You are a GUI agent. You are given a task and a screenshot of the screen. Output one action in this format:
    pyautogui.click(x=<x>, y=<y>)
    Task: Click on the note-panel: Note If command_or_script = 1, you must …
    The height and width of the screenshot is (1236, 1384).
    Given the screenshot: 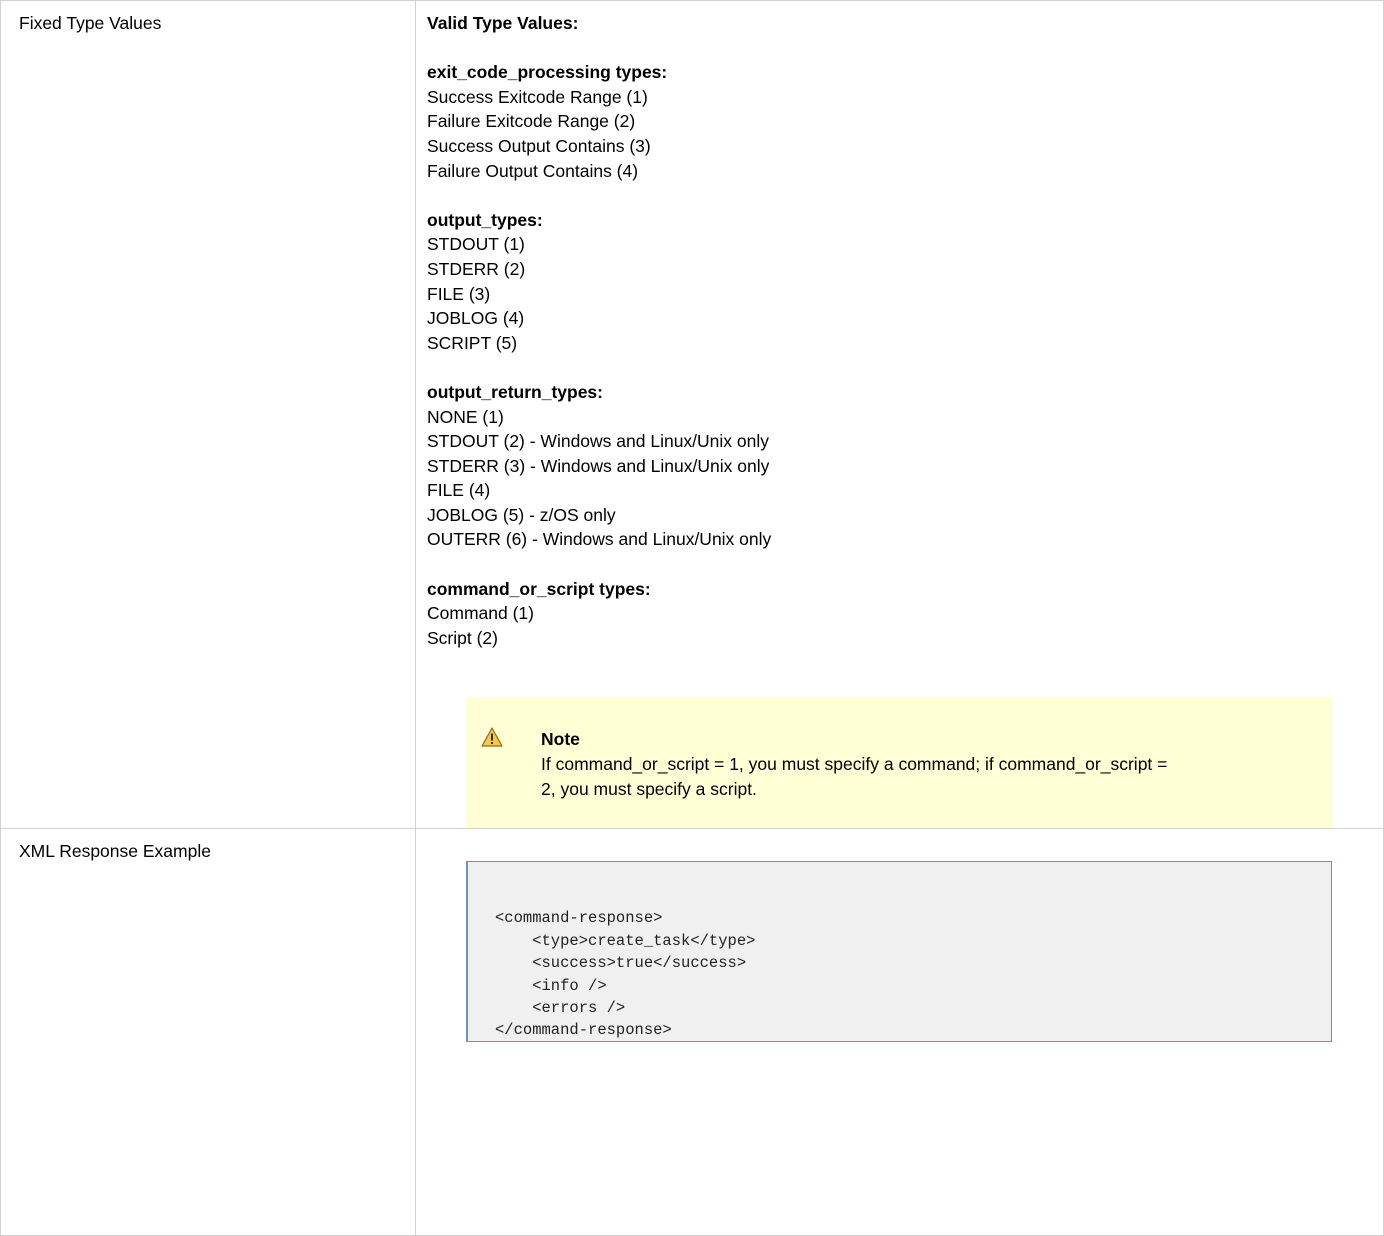 What is the action you would take?
    pyautogui.click(x=899, y=763)
    